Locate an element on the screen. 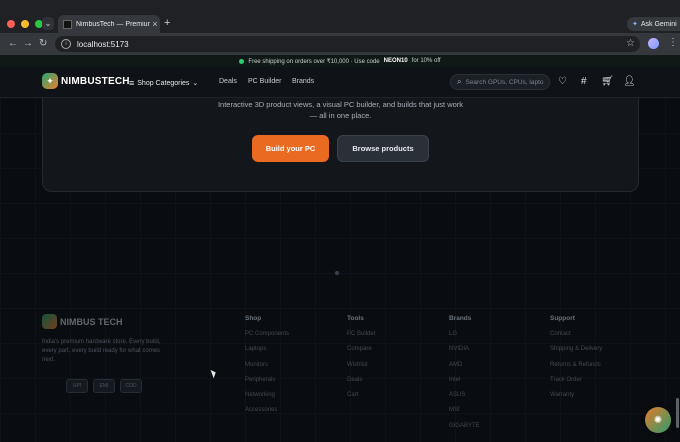 This screenshot has width=680, height=442. footer-link: Shipping & Delivery is located at coordinates (576, 353).